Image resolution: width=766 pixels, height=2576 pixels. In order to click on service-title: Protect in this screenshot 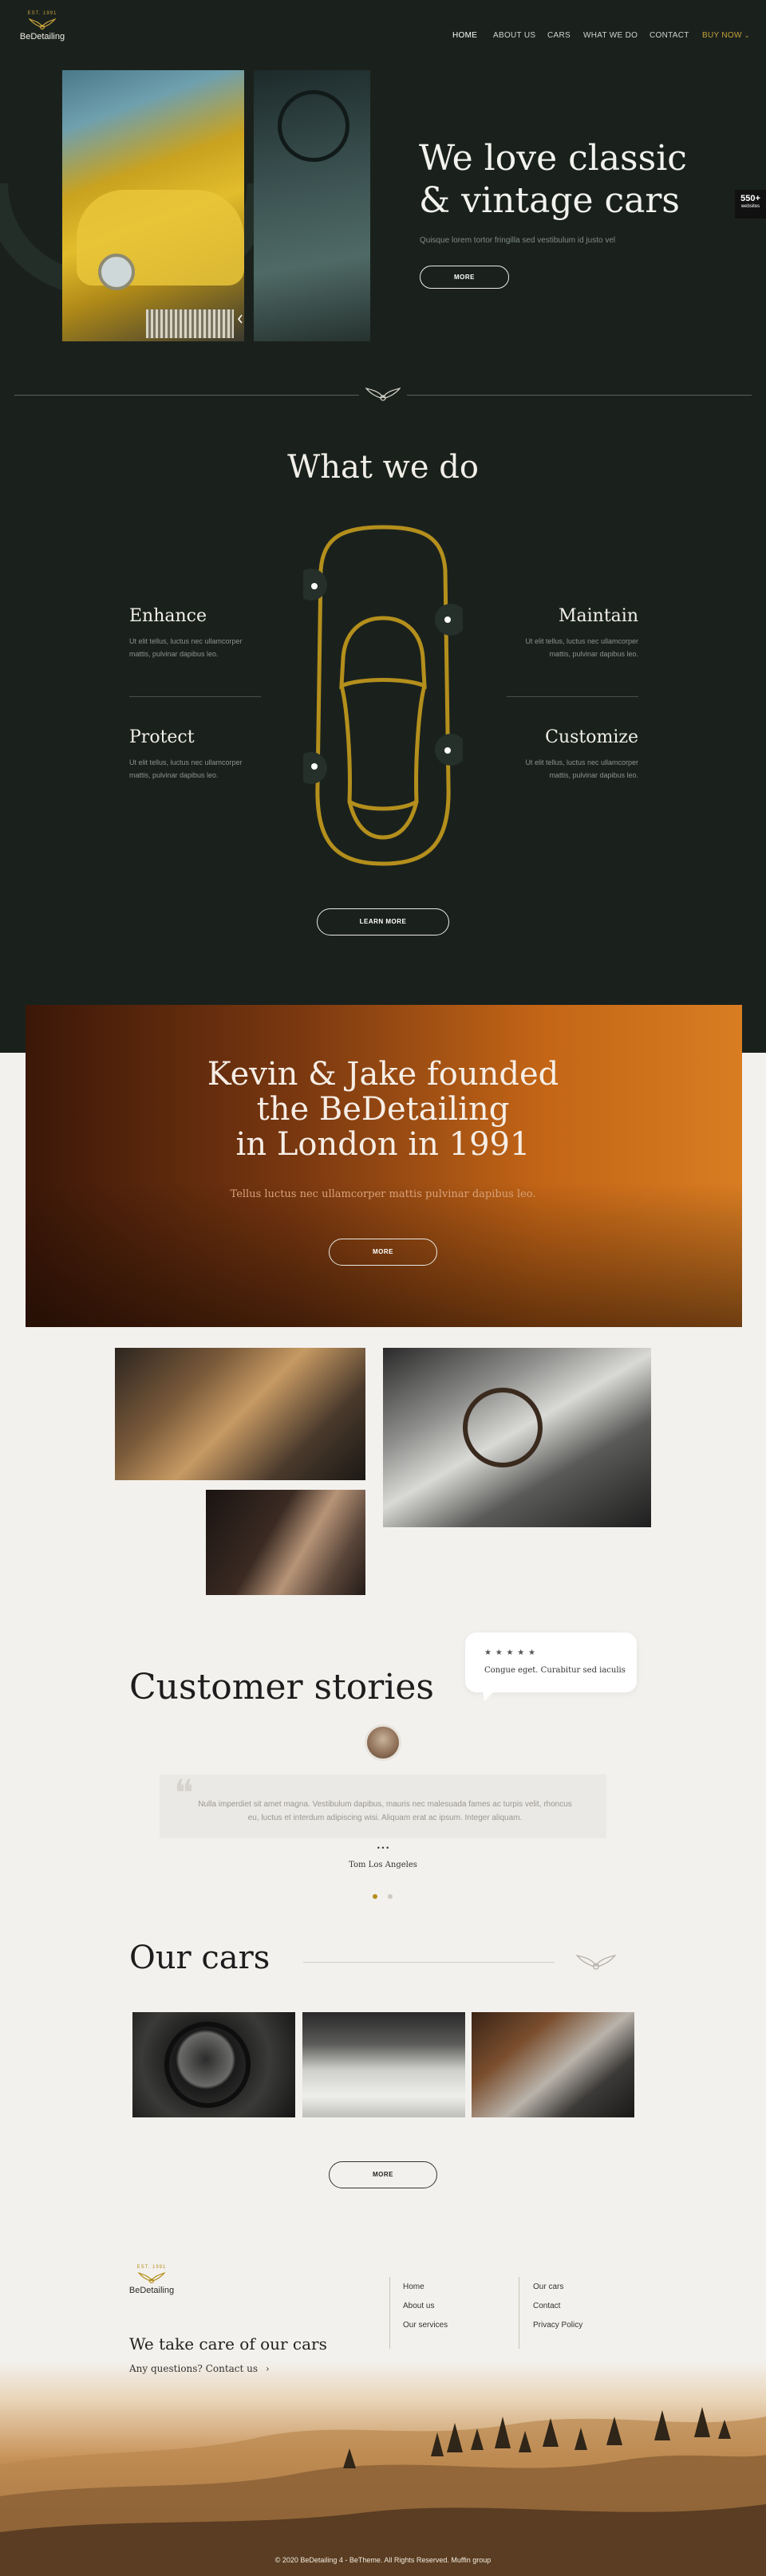, I will do `click(162, 737)`.